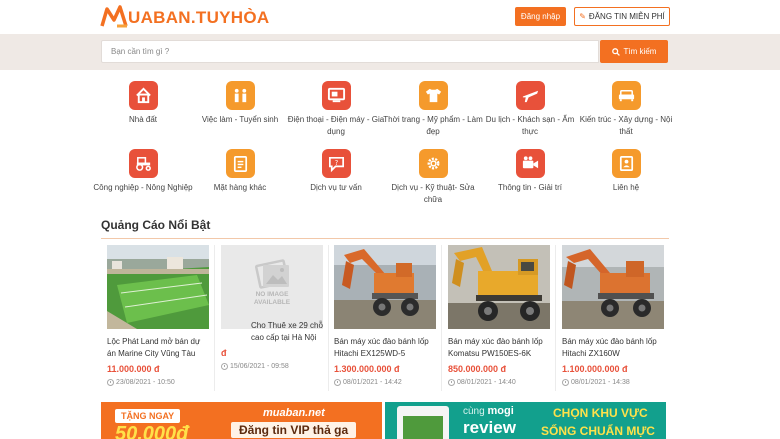 The height and width of the screenshot is (439, 780). Describe the element at coordinates (372, 382) in the screenshot. I see `listing-date-text: 08/01/2021 - 14:42` at that location.